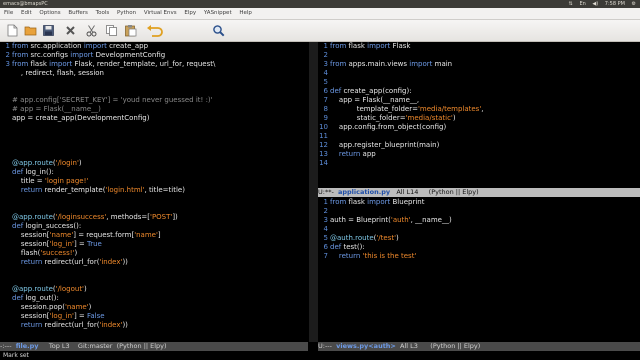  What do you see at coordinates (126, 13) in the screenshot?
I see `menu-python: Python` at bounding box center [126, 13].